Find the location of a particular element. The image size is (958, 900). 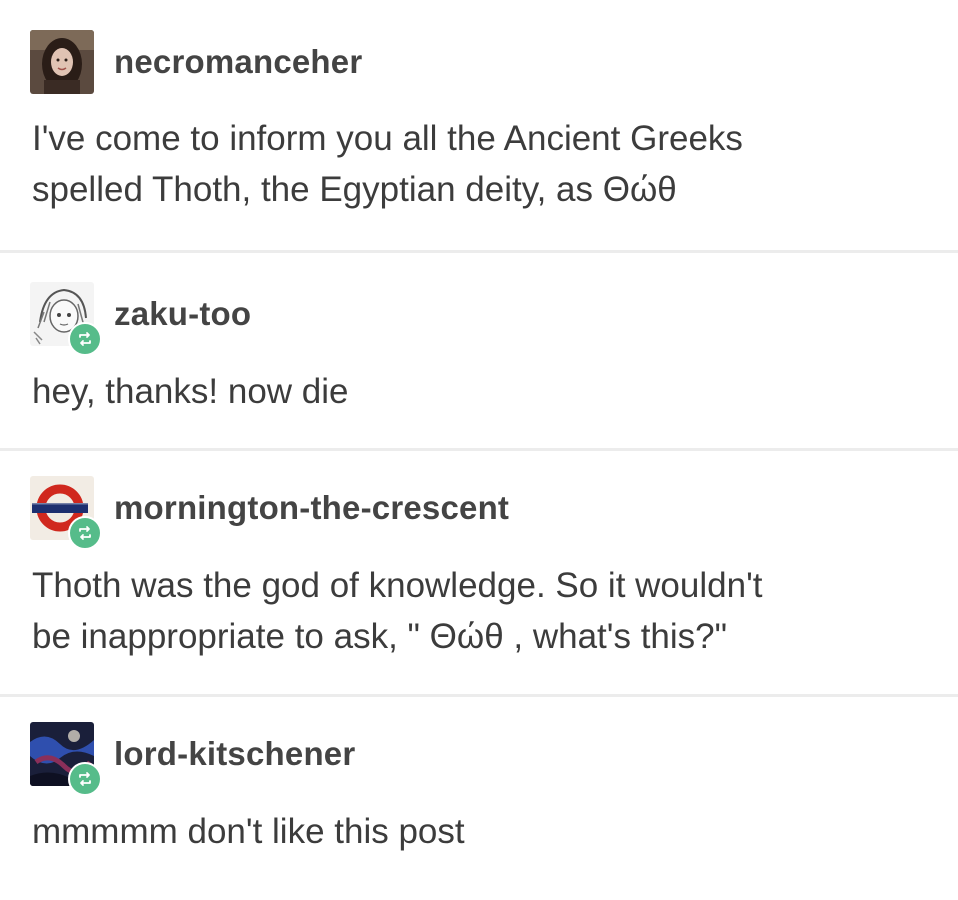

post-header: lord-kitschener is located at coordinates (192, 759).